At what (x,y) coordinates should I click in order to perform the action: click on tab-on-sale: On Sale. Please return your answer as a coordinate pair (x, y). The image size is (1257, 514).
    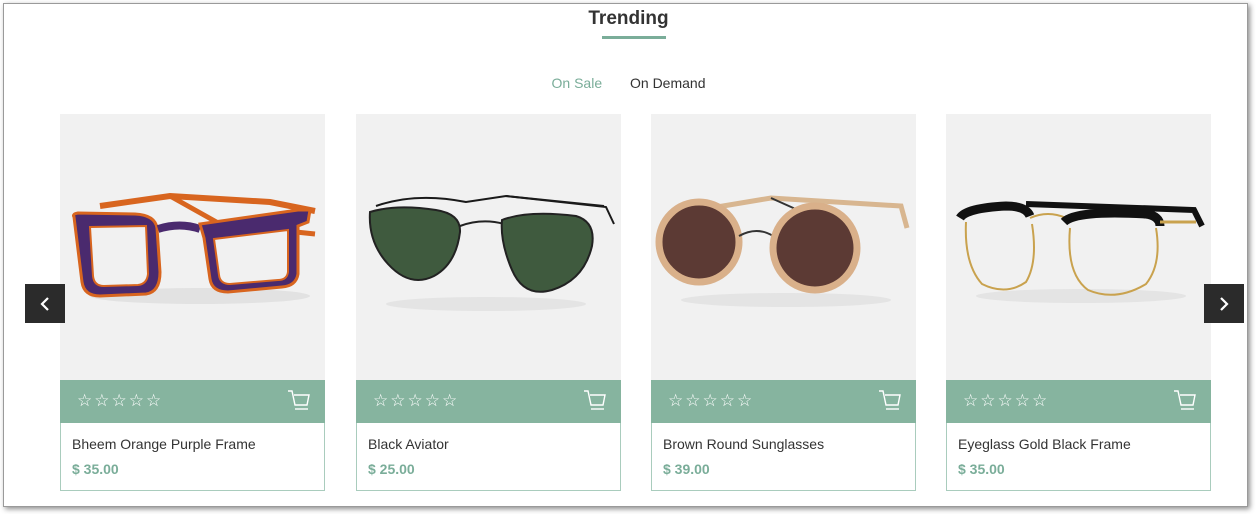
    Looking at the image, I should click on (577, 83).